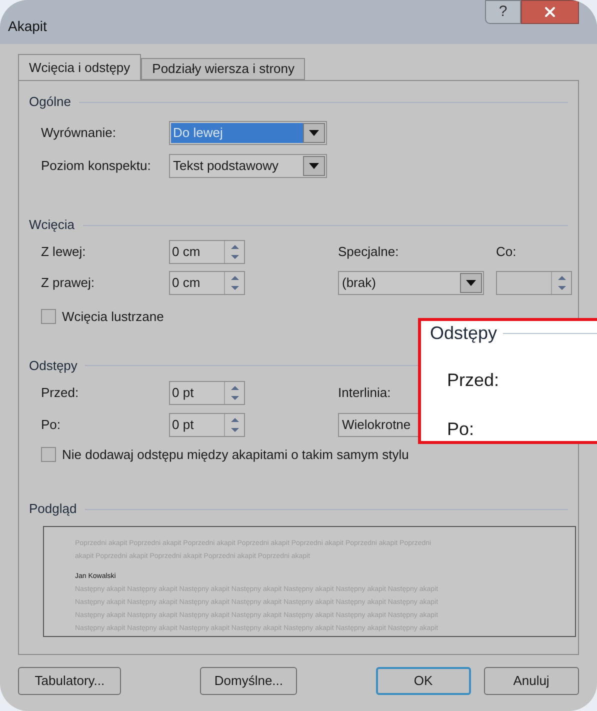  I want to click on field-label: Z lewej:, so click(64, 252).